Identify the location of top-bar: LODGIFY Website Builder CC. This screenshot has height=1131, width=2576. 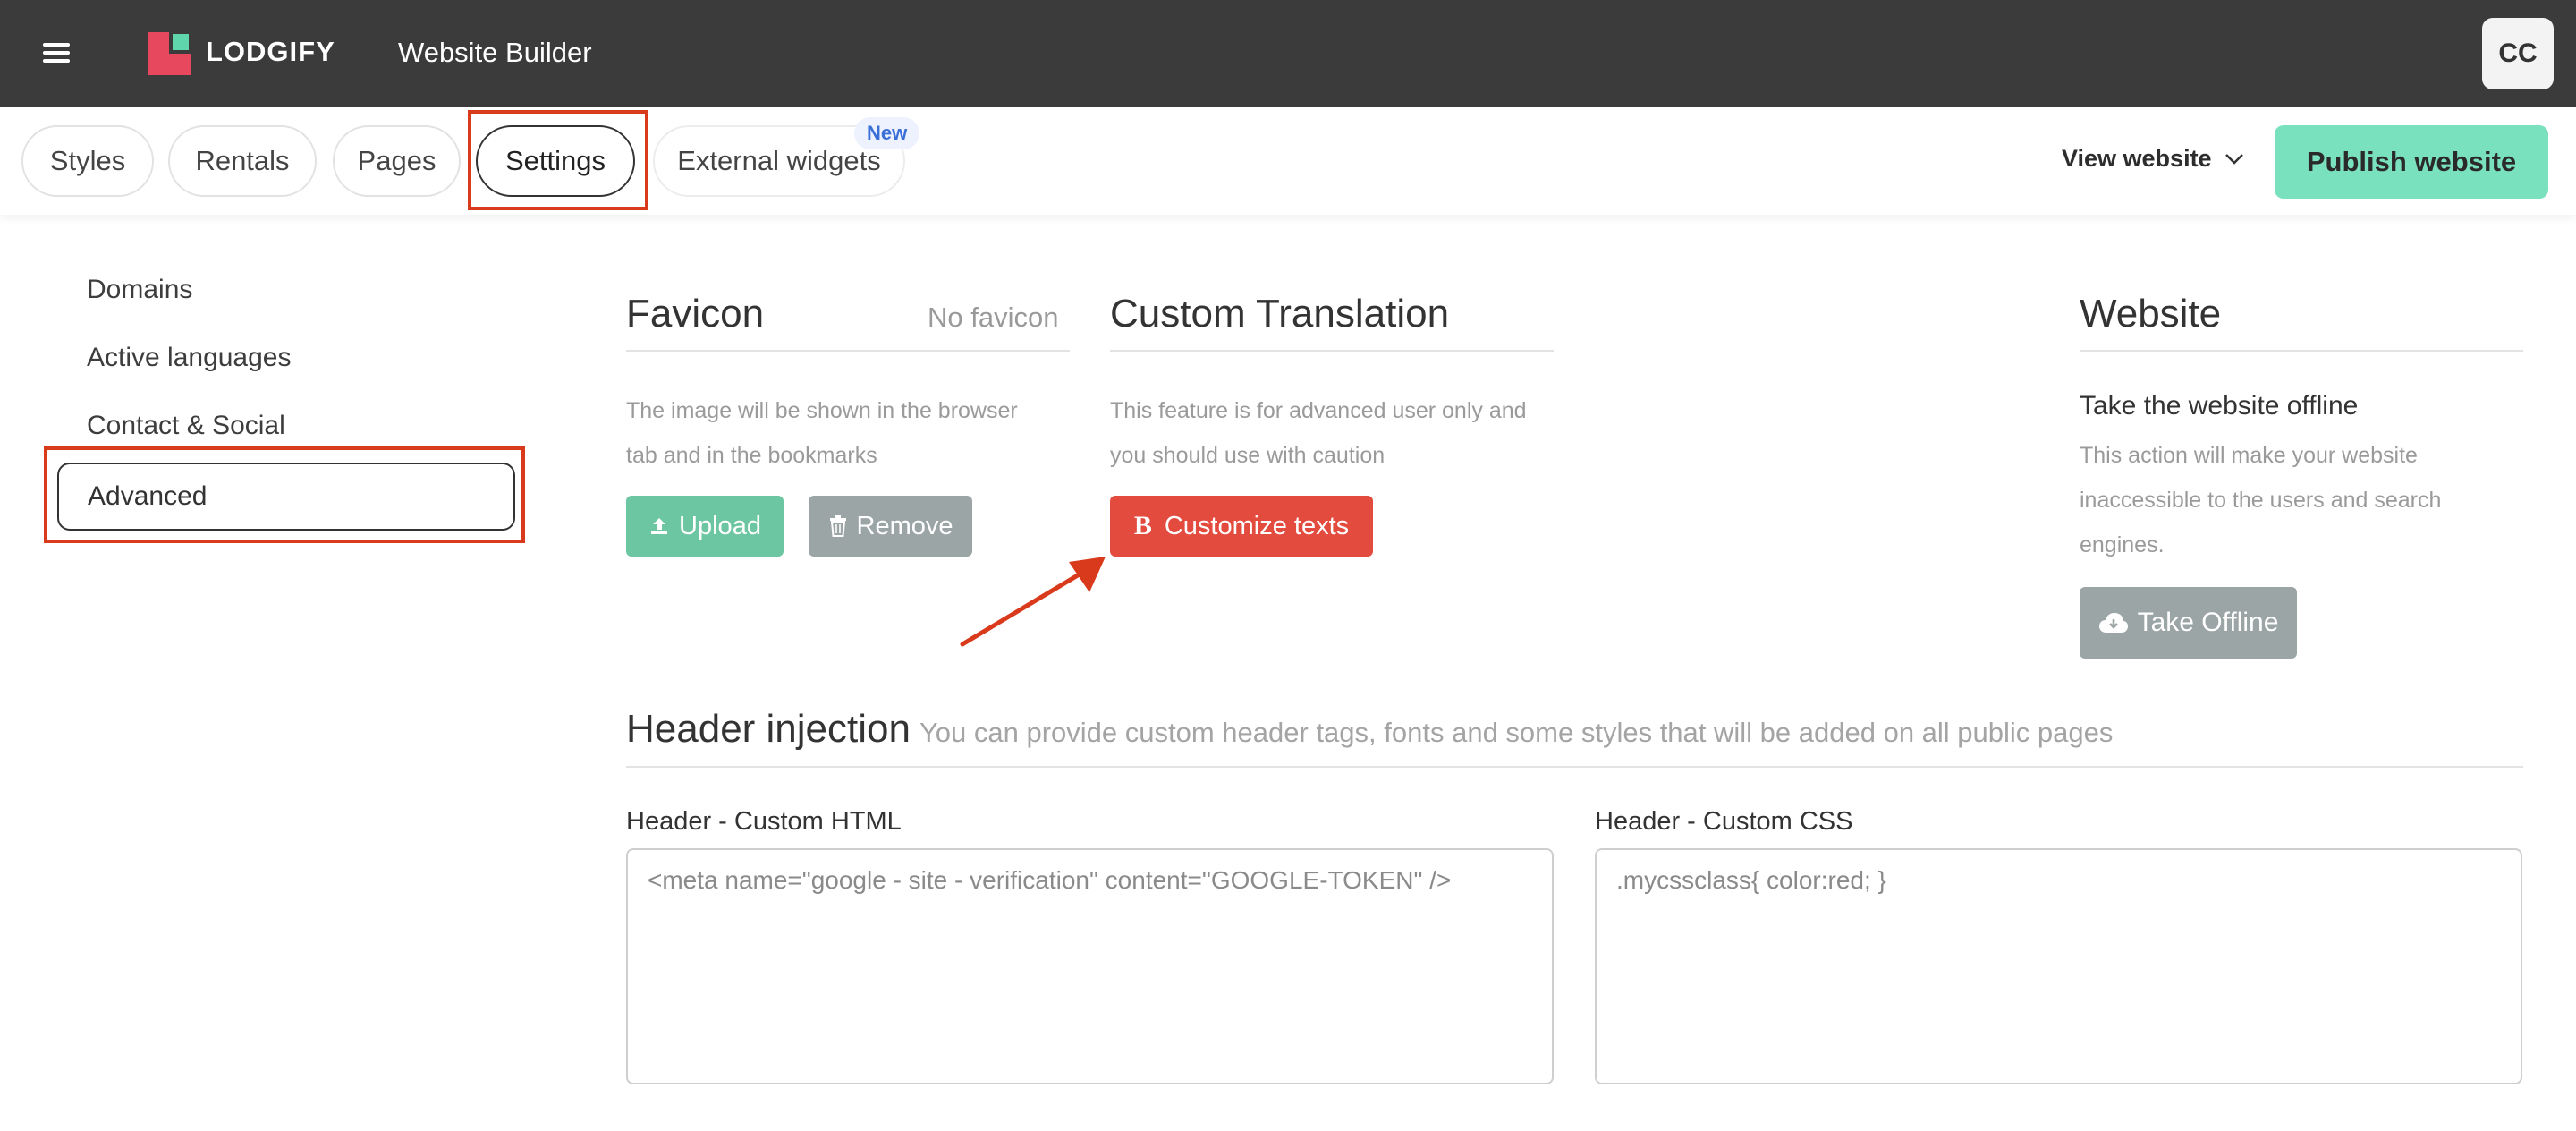
(1288, 53).